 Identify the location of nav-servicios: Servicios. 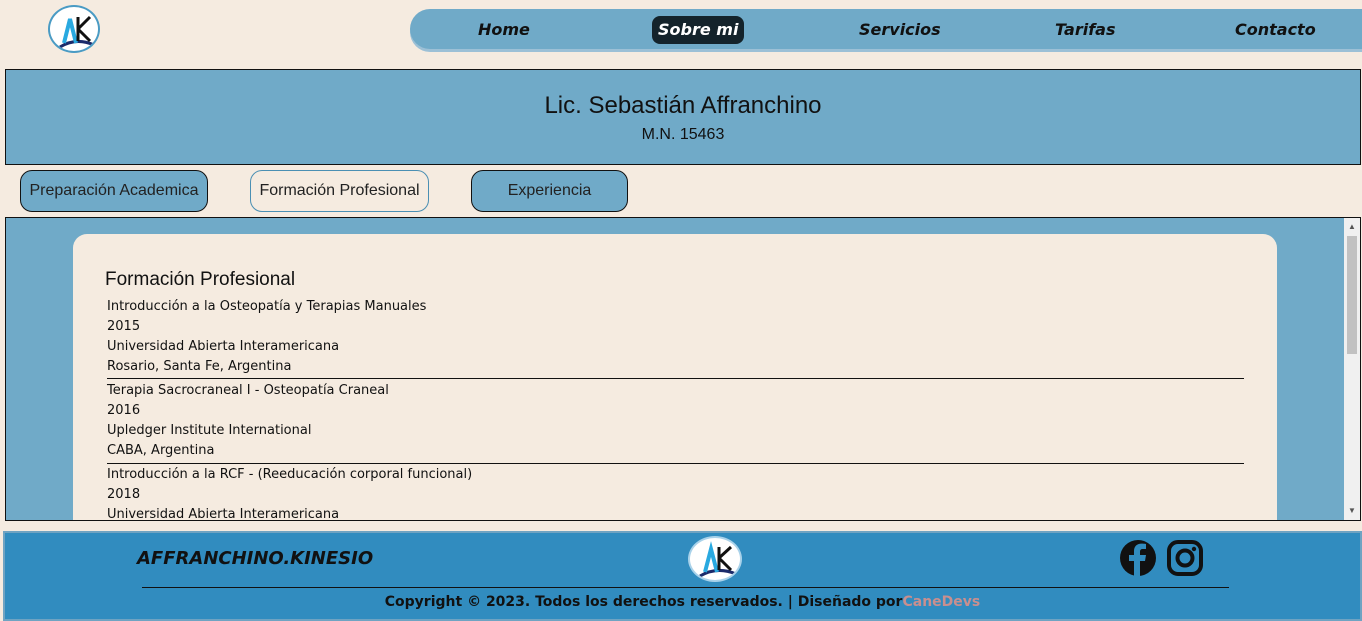
(900, 30).